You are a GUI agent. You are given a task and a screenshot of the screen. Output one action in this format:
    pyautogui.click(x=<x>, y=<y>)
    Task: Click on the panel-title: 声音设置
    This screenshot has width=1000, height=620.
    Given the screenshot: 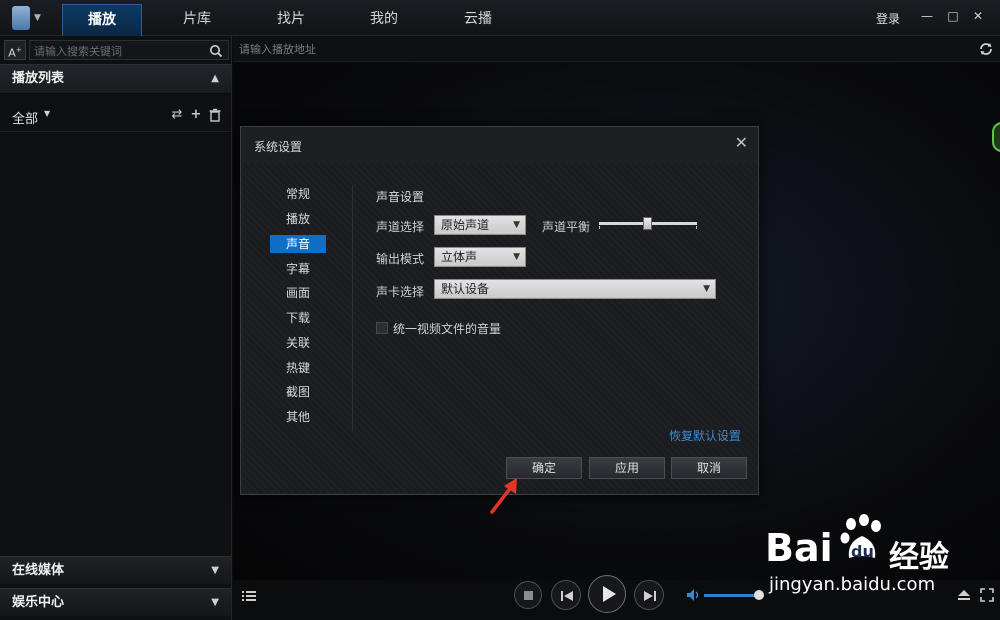 What is the action you would take?
    pyautogui.click(x=400, y=197)
    